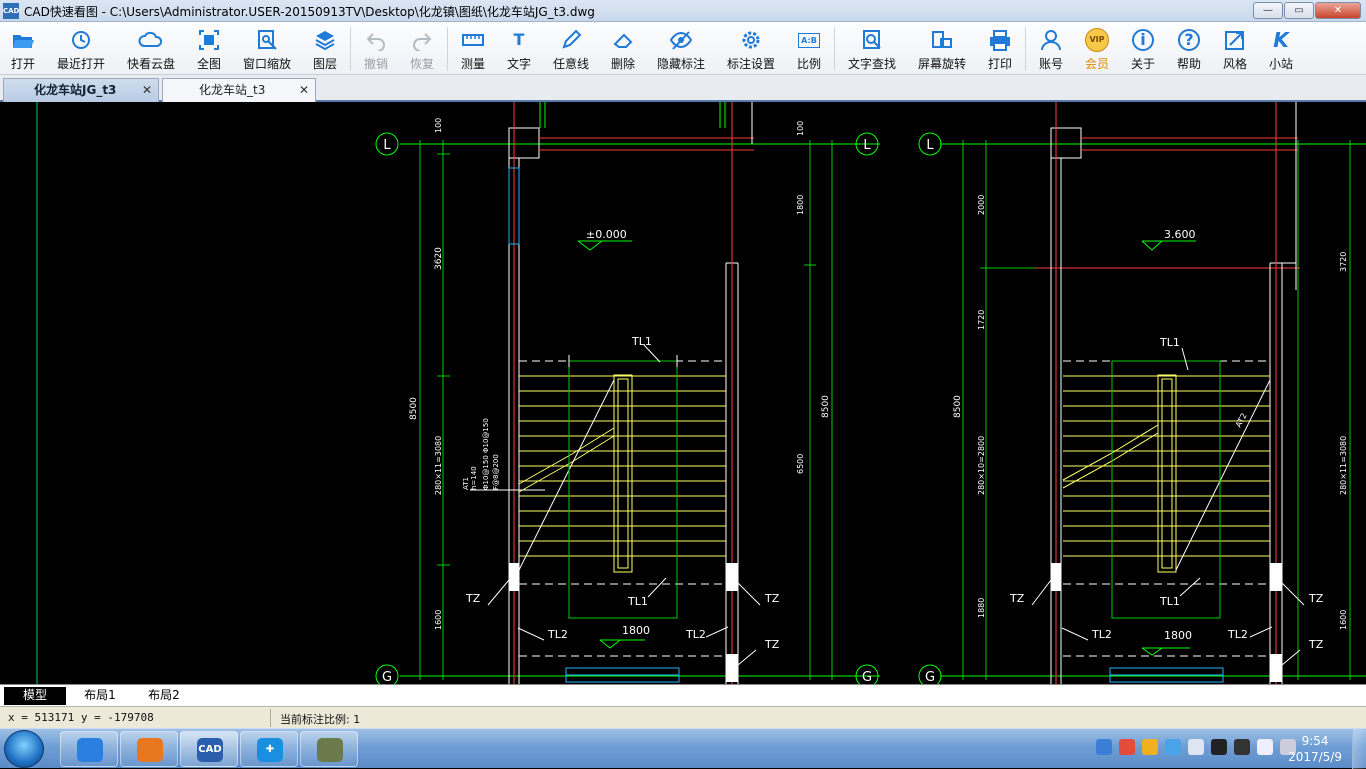 The width and height of the screenshot is (1366, 769). Describe the element at coordinates (22, 64) in the screenshot. I see `toolbar-label: 打开` at that location.